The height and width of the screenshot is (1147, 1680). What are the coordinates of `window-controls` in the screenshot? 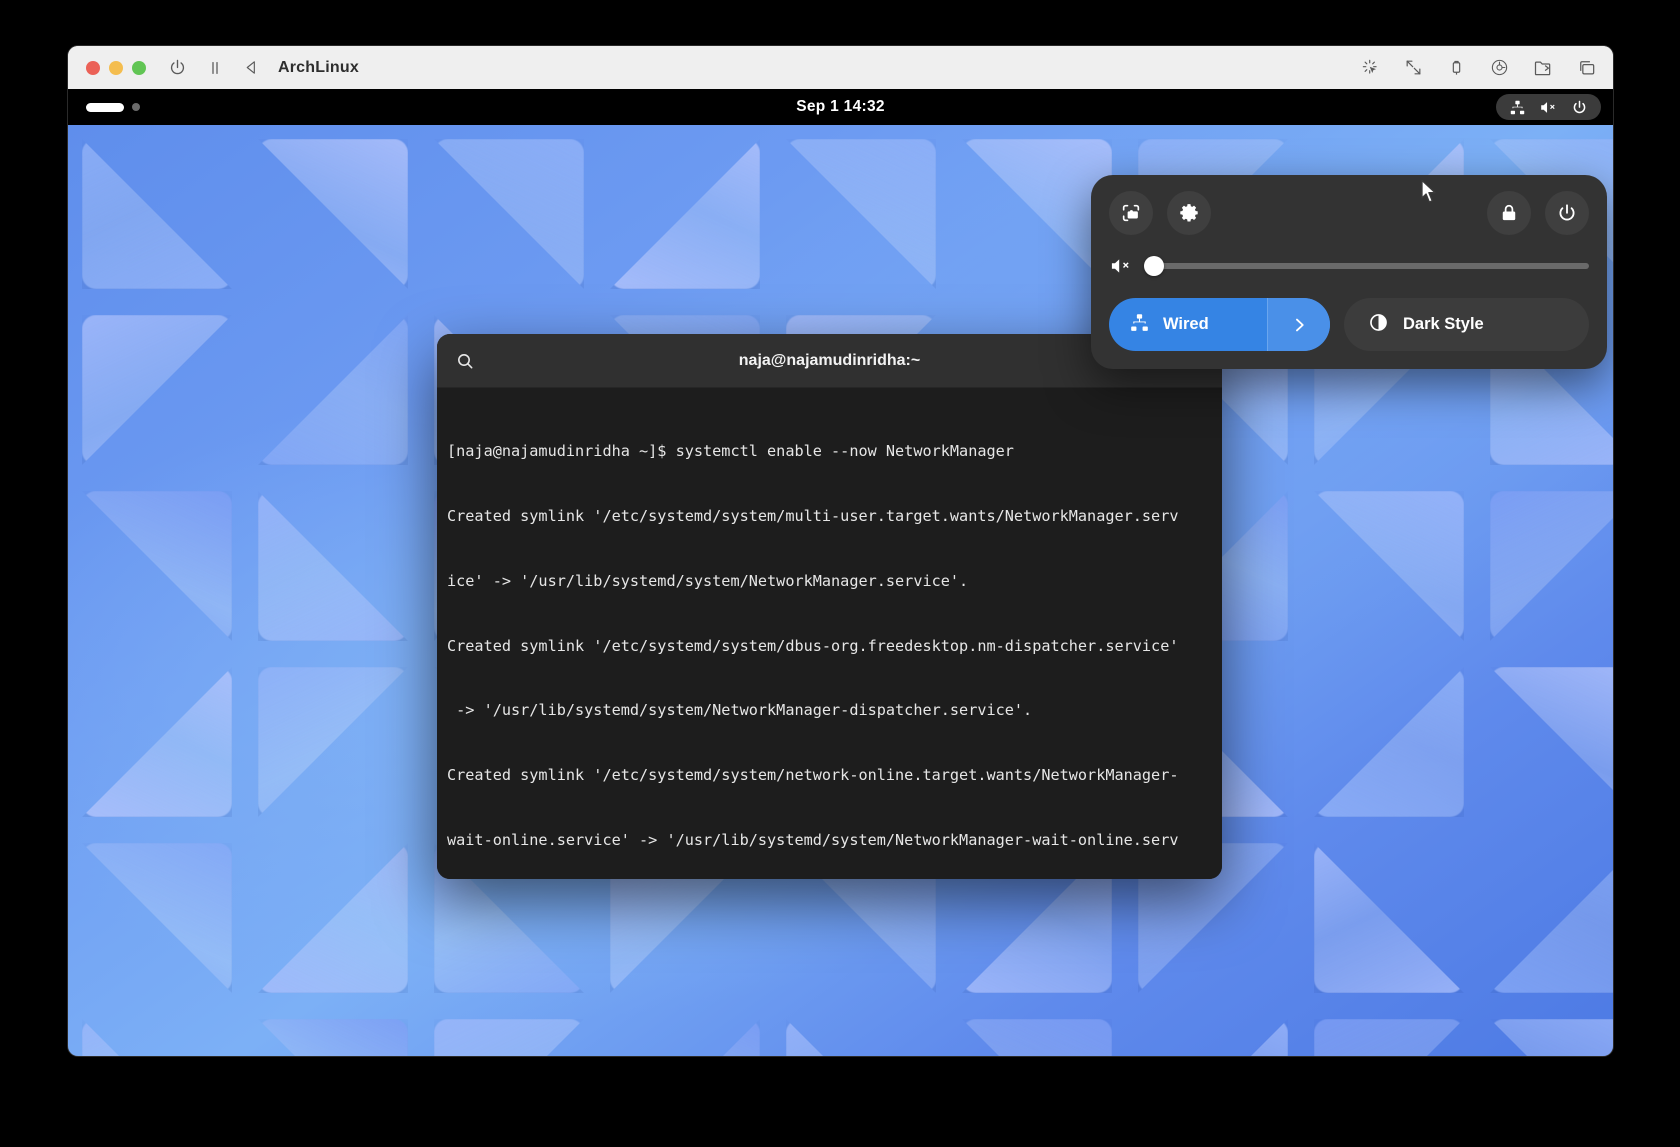 It's located at (116, 67).